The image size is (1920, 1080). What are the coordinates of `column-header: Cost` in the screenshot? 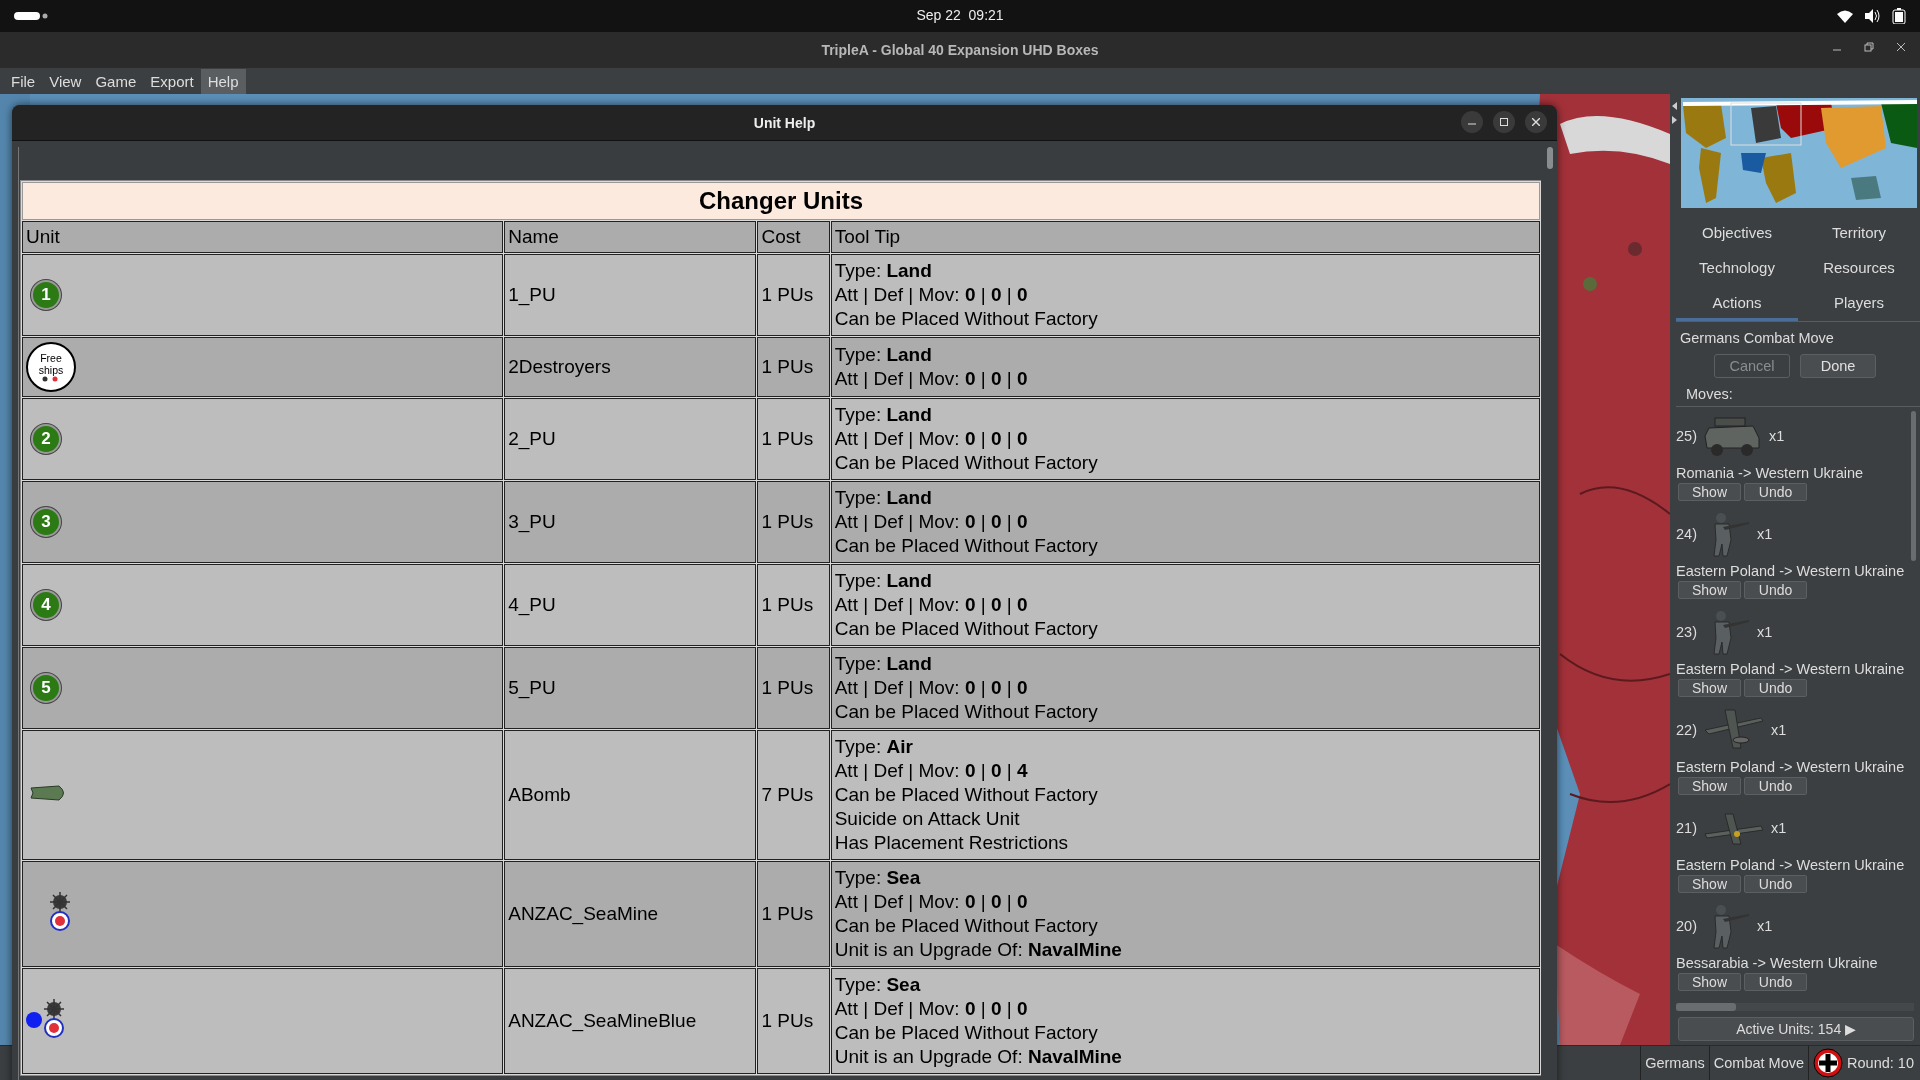 It's located at (793, 237).